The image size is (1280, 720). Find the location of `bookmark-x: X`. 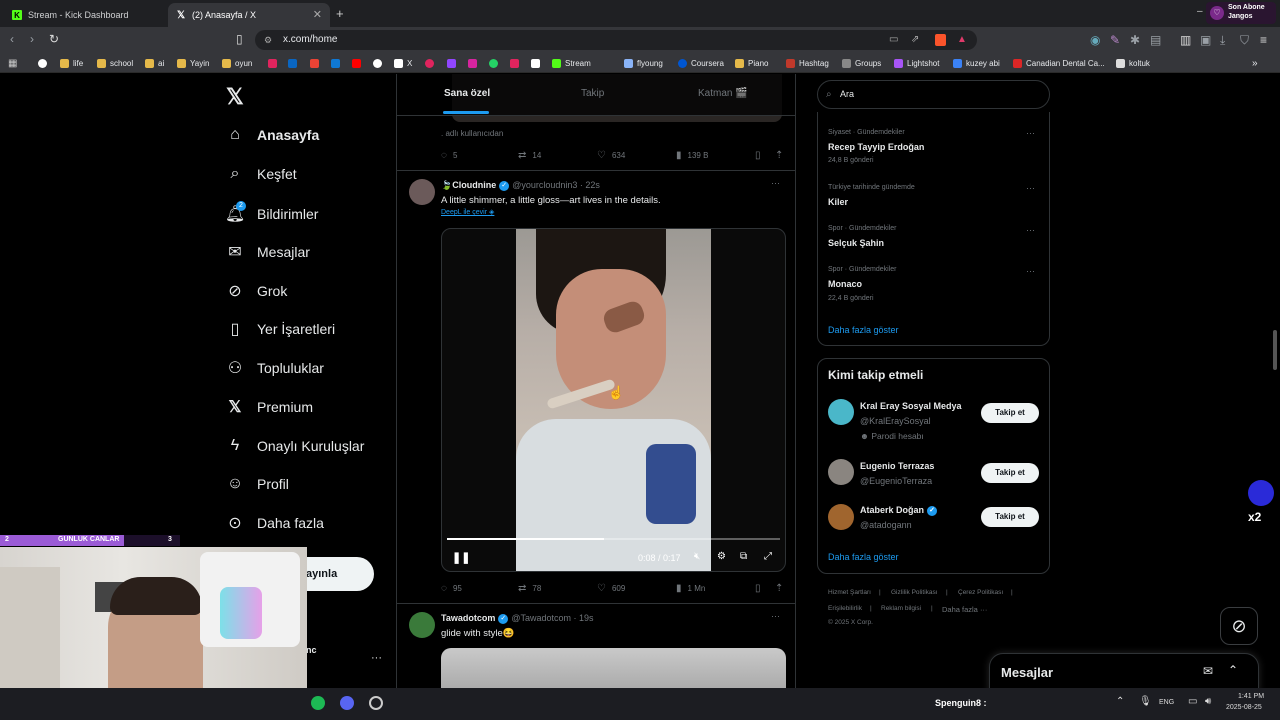

bookmark-x: X is located at coordinates (403, 63).